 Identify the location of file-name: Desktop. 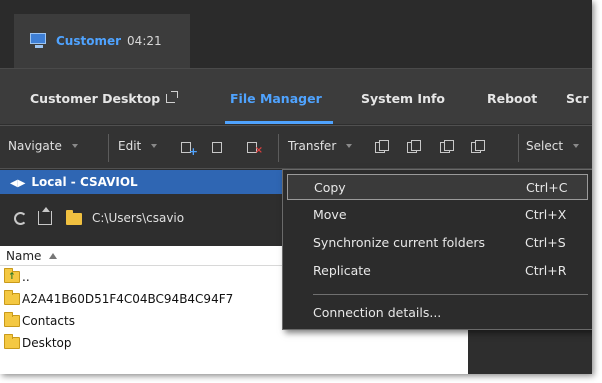
(47, 343).